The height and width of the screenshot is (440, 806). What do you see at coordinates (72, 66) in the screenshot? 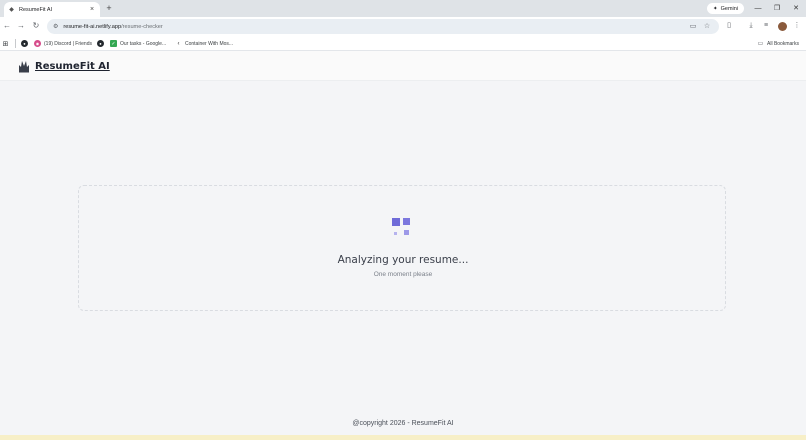
I see `brand-name: ResumeFit AI` at bounding box center [72, 66].